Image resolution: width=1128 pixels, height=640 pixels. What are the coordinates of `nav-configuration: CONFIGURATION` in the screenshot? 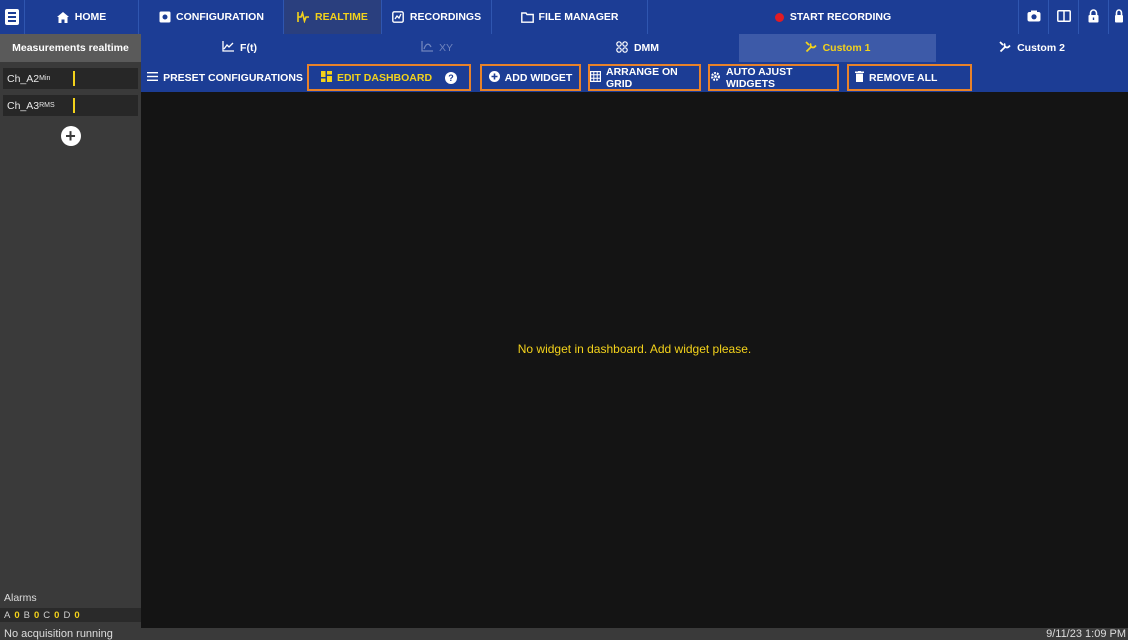 It's located at (210, 17).